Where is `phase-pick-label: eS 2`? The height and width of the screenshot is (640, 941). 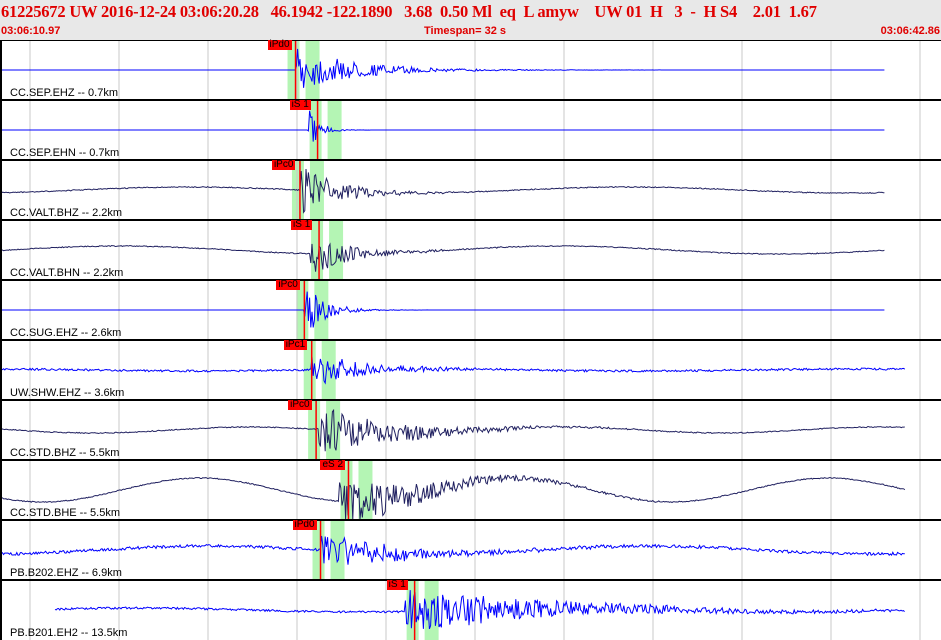 phase-pick-label: eS 2 is located at coordinates (333, 465).